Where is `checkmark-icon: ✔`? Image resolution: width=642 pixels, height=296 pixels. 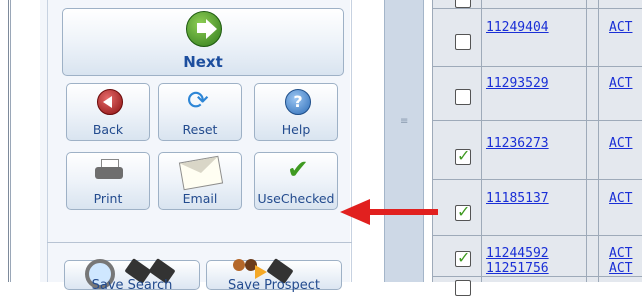 checkmark-icon: ✔ is located at coordinates (298, 170).